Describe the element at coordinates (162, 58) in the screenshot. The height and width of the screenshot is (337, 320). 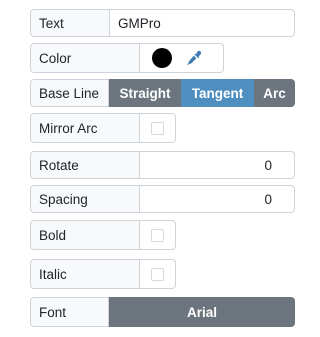
I see `color-swatch` at that location.